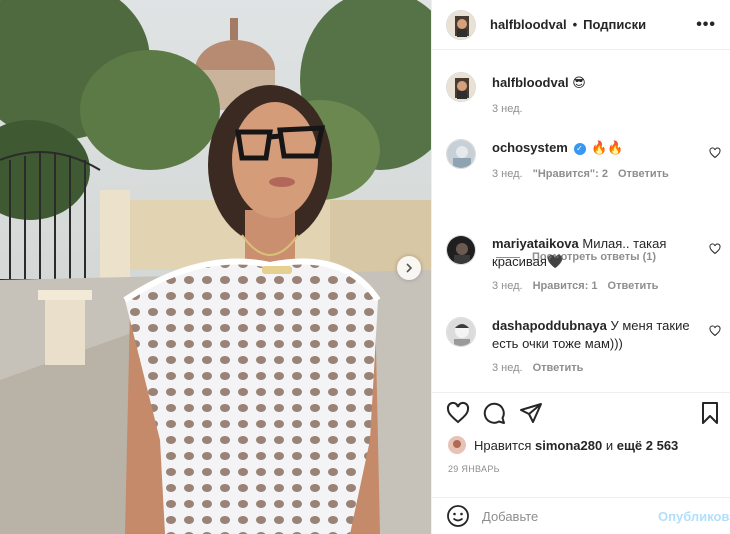 The width and height of the screenshot is (730, 534). What do you see at coordinates (530, 82) in the screenshot?
I see `caption-username: halfbloodval` at bounding box center [530, 82].